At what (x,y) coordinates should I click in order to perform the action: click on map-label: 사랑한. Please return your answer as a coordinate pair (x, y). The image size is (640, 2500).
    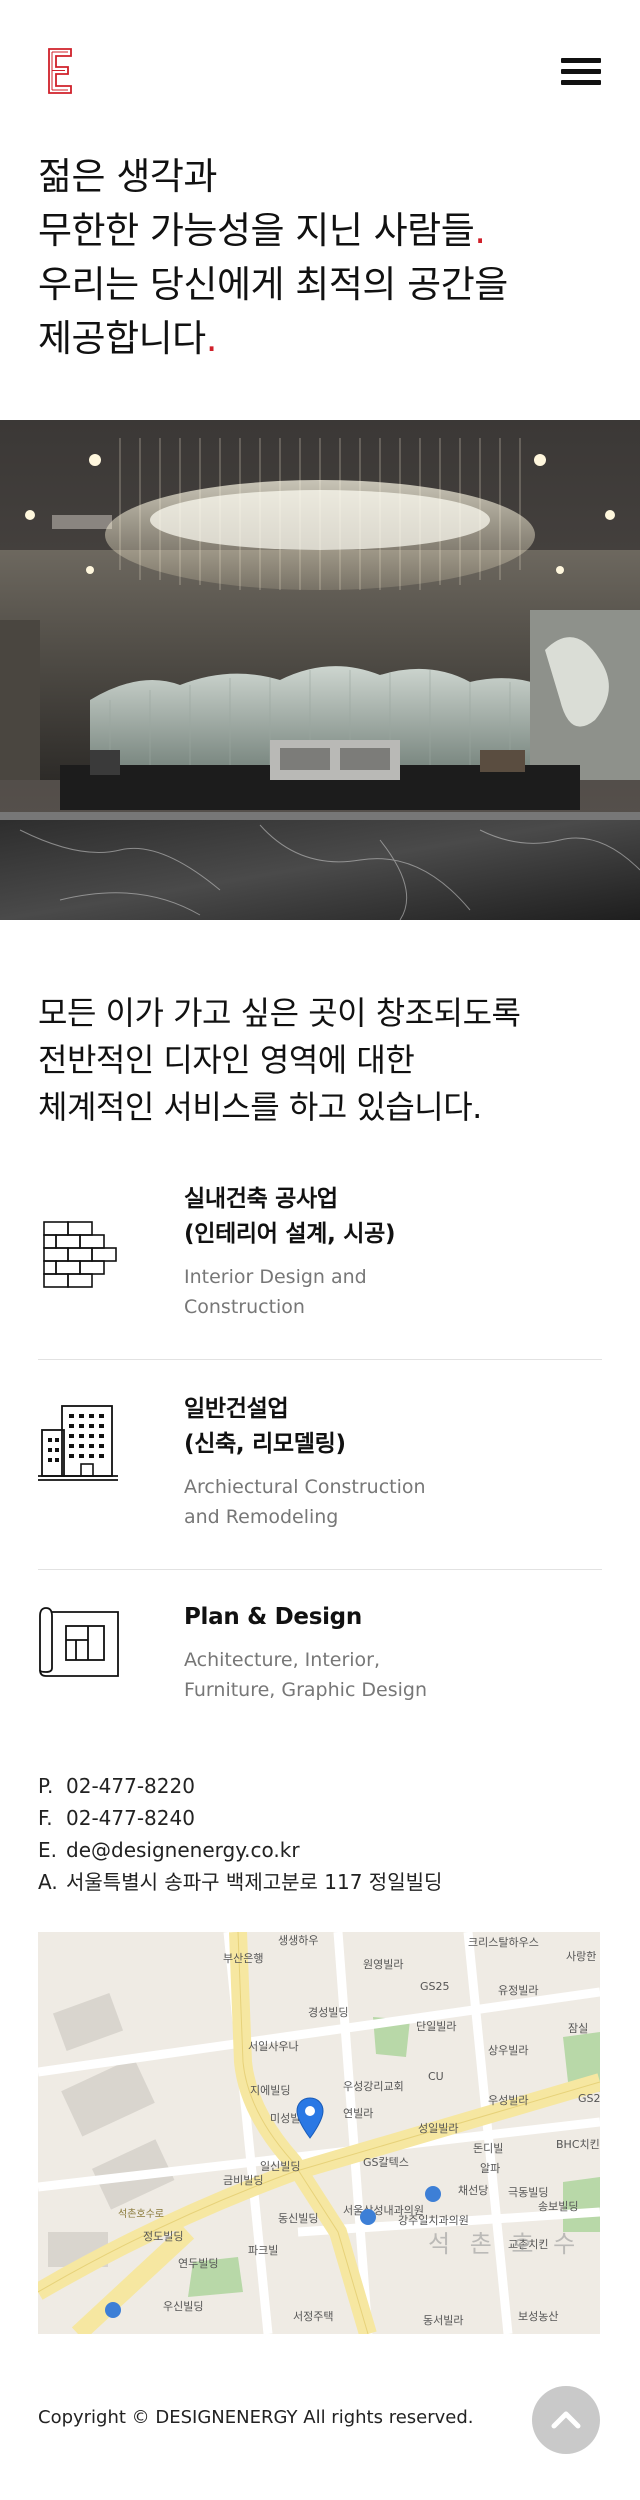
    Looking at the image, I should click on (581, 1956).